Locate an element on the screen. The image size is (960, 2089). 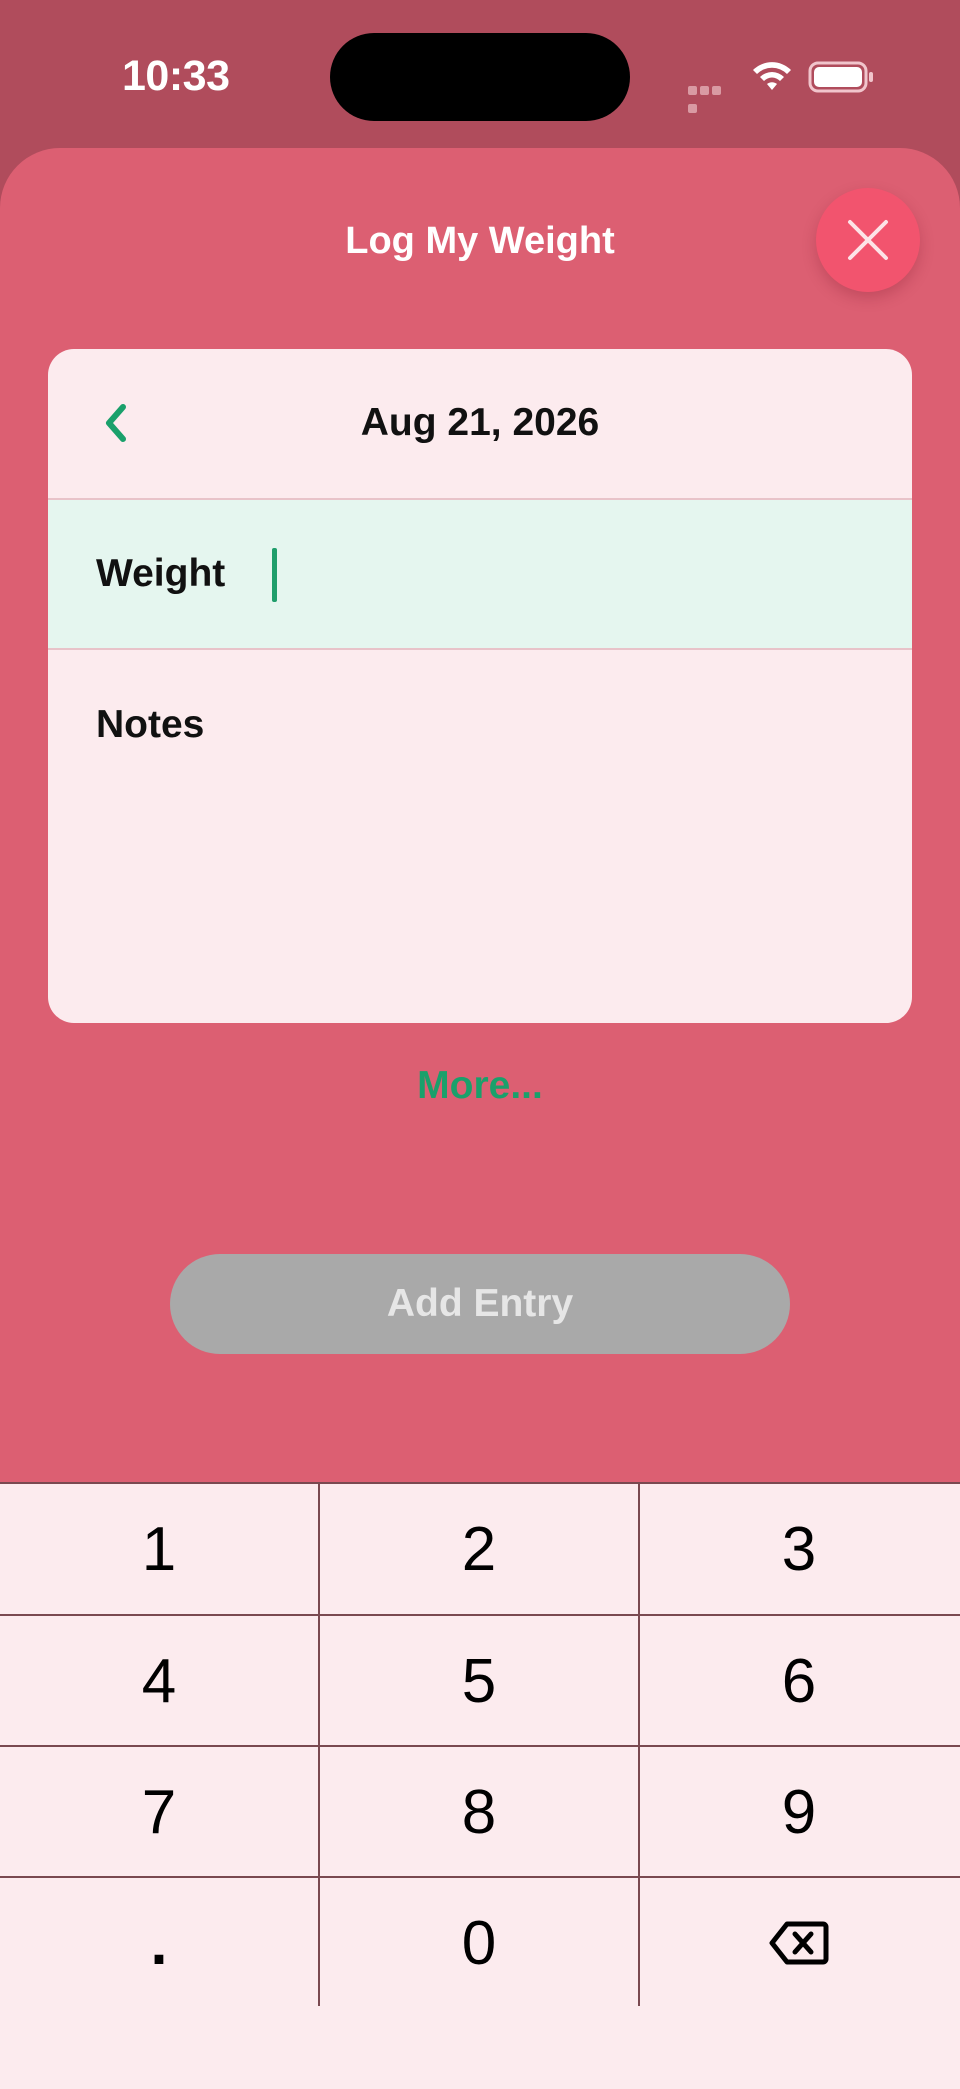
cellular-signal-icon is located at coordinates (711, 97).